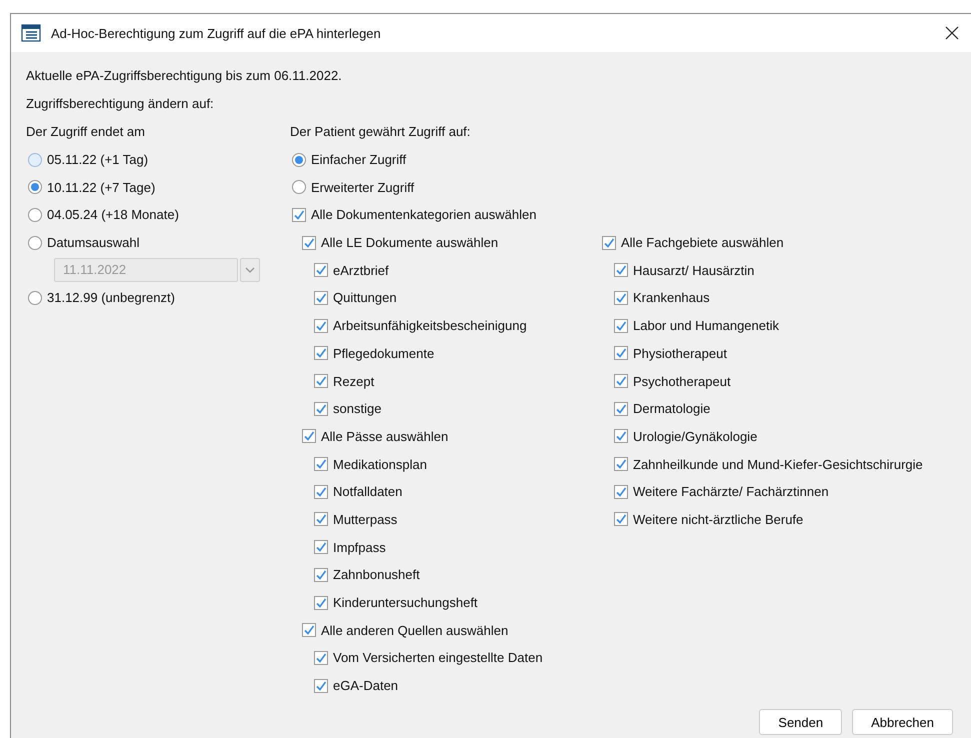 This screenshot has width=971, height=738. Describe the element at coordinates (120, 104) in the screenshot. I see `change-label: Zugriffsberechtigung ändern auf:` at that location.